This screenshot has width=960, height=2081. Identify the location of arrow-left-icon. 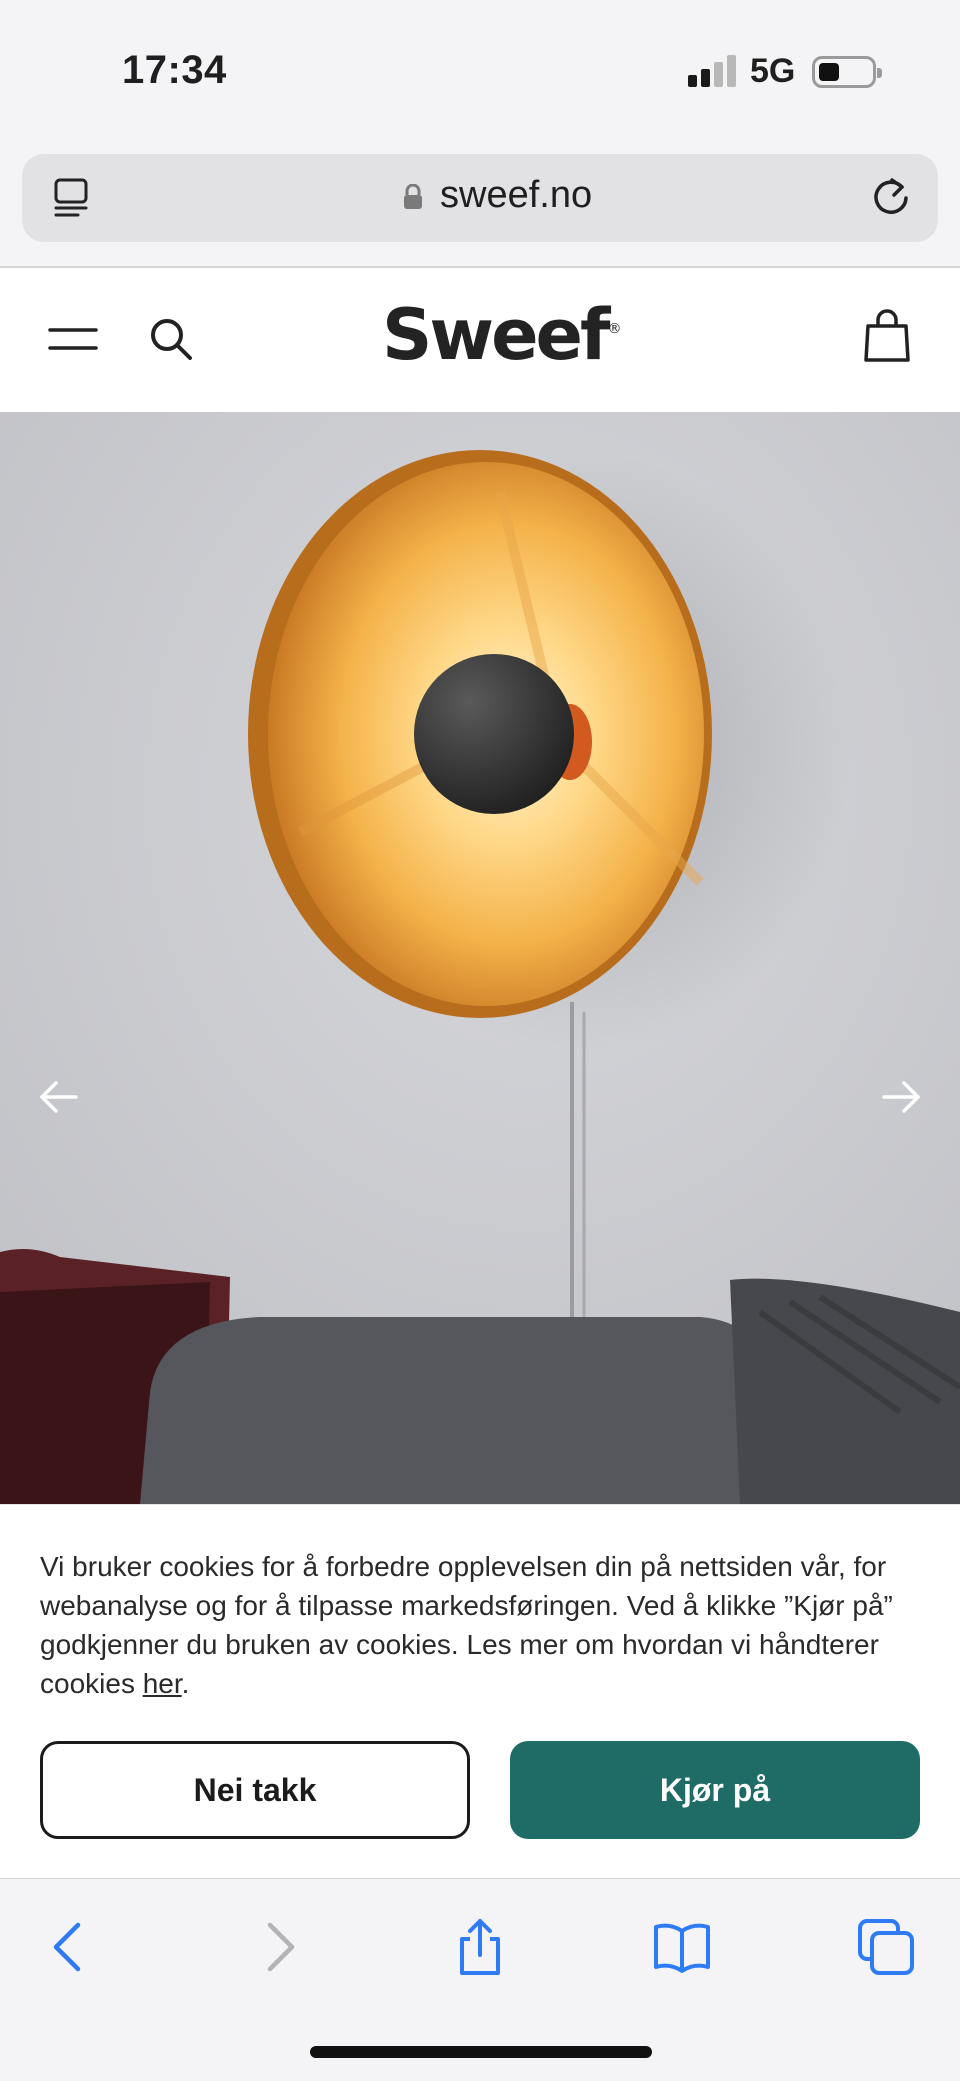
(60, 1097).